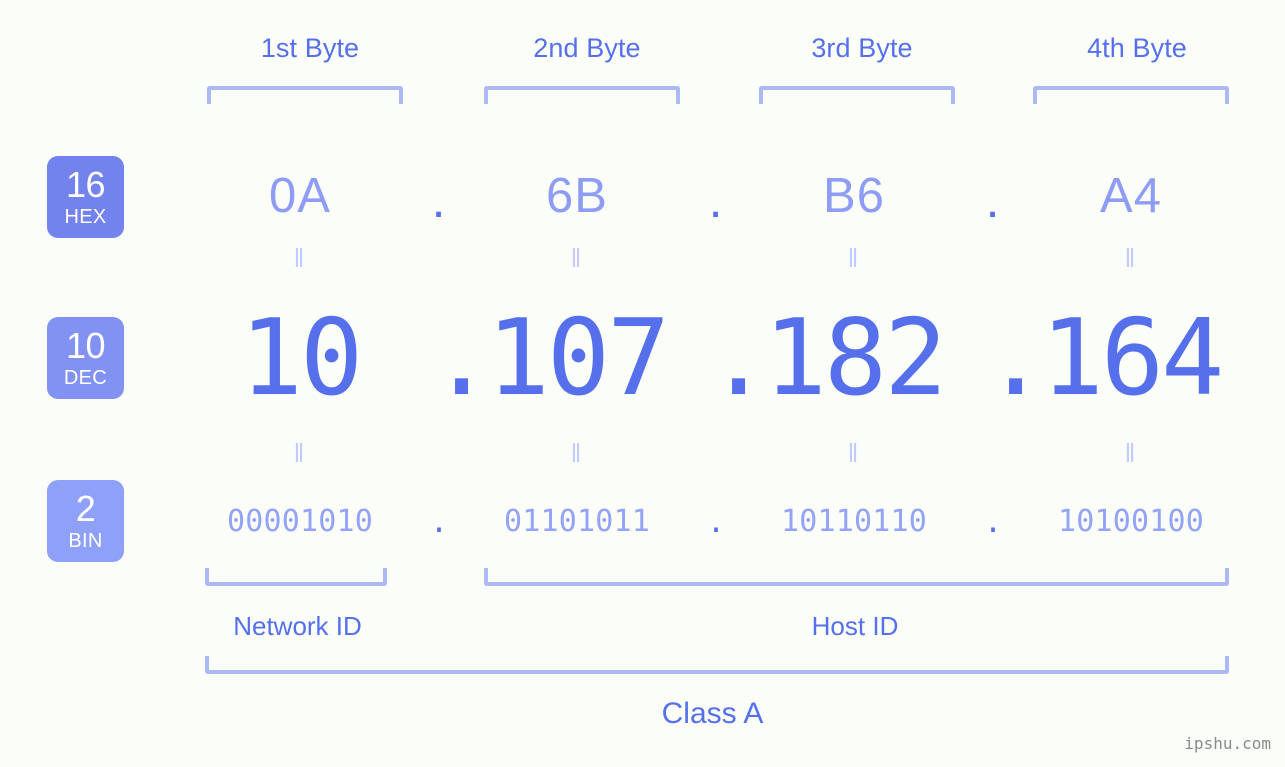  What do you see at coordinates (85, 508) in the screenshot?
I see `base-badge-bin-number: 2` at bounding box center [85, 508].